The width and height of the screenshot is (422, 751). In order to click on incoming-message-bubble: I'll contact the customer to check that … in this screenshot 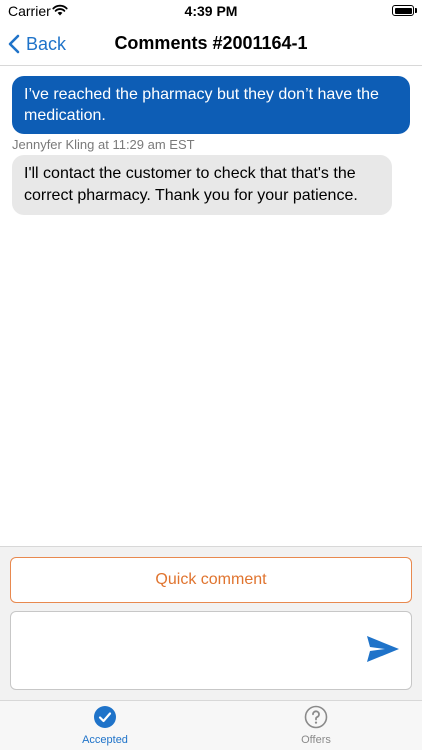, I will do `click(202, 185)`.